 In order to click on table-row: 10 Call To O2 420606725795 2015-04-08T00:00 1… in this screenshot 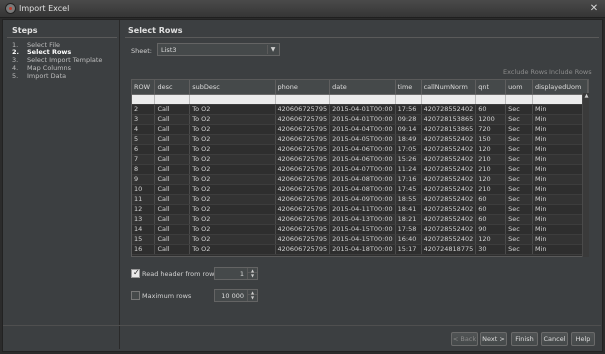, I will do `click(360, 189)`.